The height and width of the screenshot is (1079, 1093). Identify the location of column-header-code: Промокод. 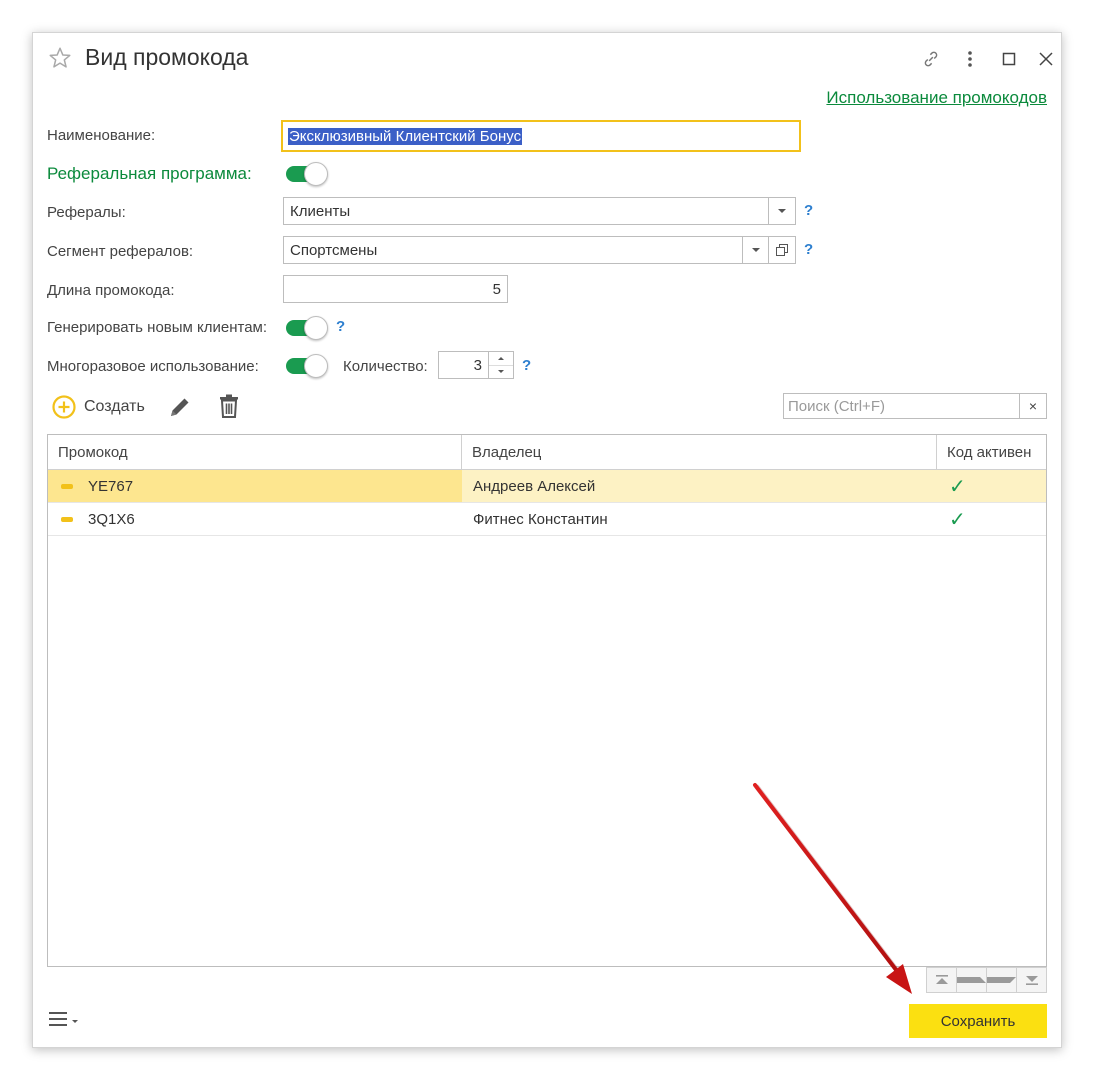
(255, 452).